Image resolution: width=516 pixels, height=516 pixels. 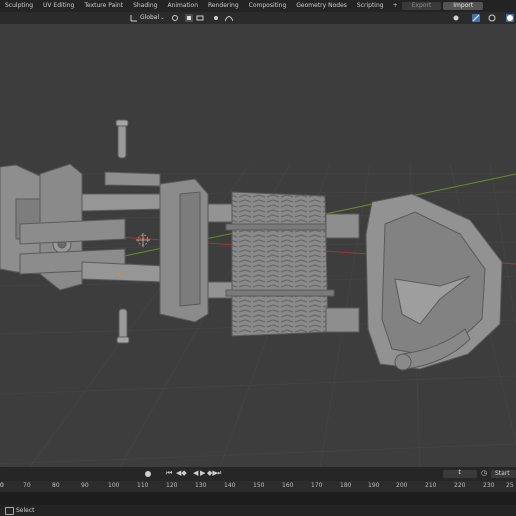 What do you see at coordinates (175, 18) in the screenshot?
I see `pivot-point-icon` at bounding box center [175, 18].